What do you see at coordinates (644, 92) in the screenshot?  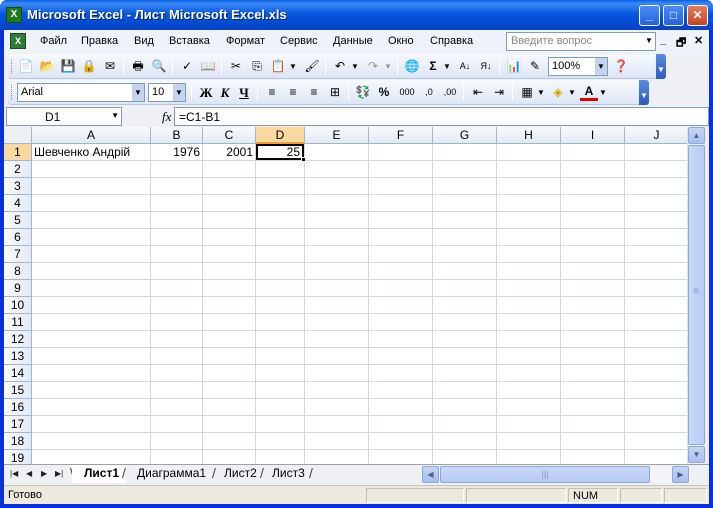 I see `toolbar-options-chevron-icon: ▼` at bounding box center [644, 92].